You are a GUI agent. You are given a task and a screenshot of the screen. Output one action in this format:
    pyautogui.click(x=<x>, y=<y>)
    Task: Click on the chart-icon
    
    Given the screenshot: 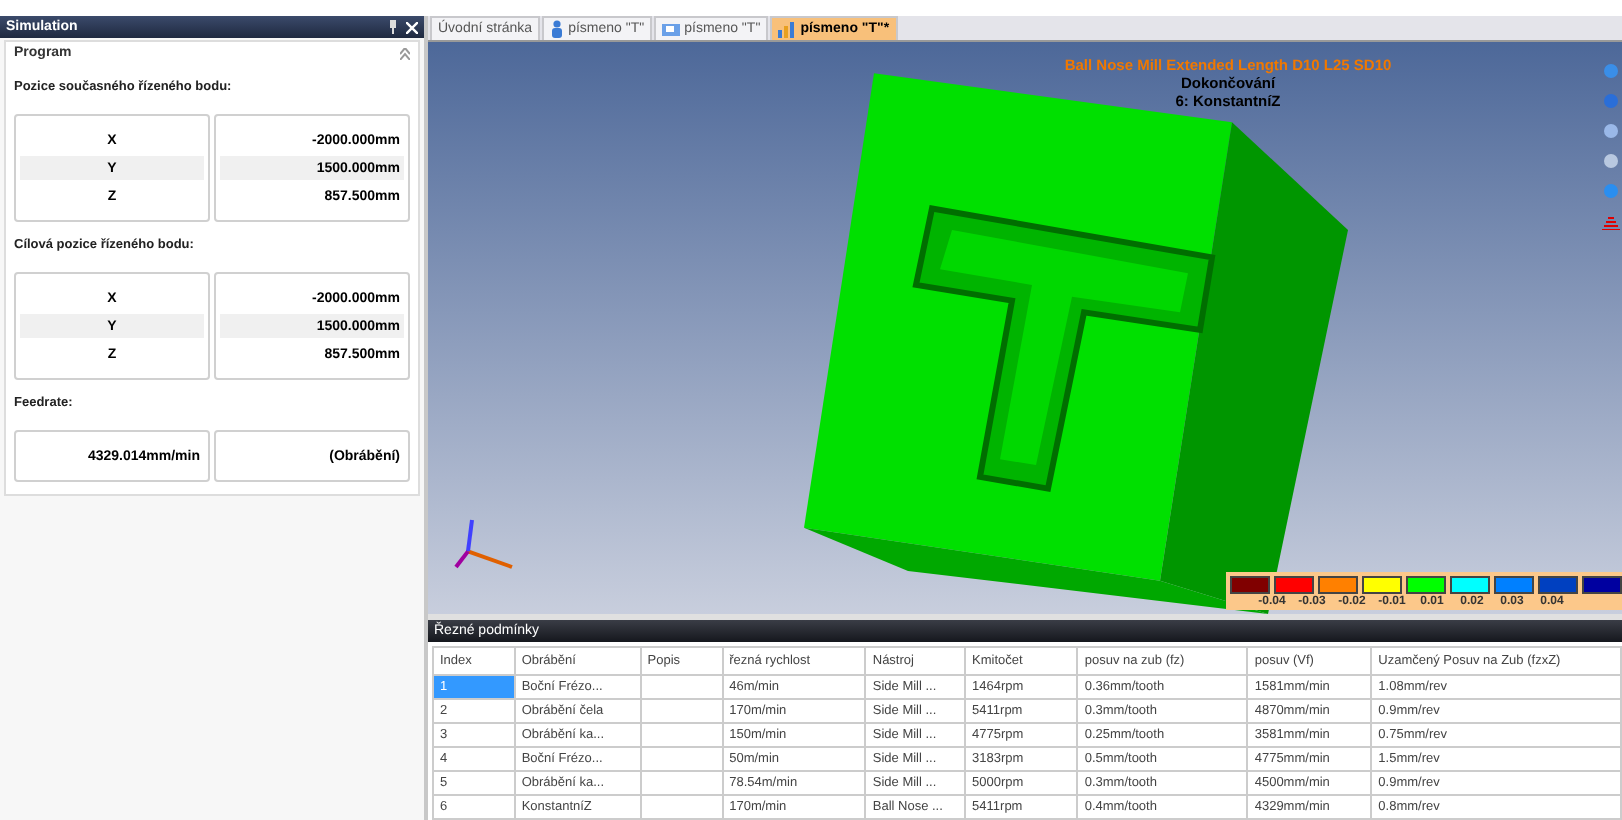 What is the action you would take?
    pyautogui.click(x=787, y=29)
    